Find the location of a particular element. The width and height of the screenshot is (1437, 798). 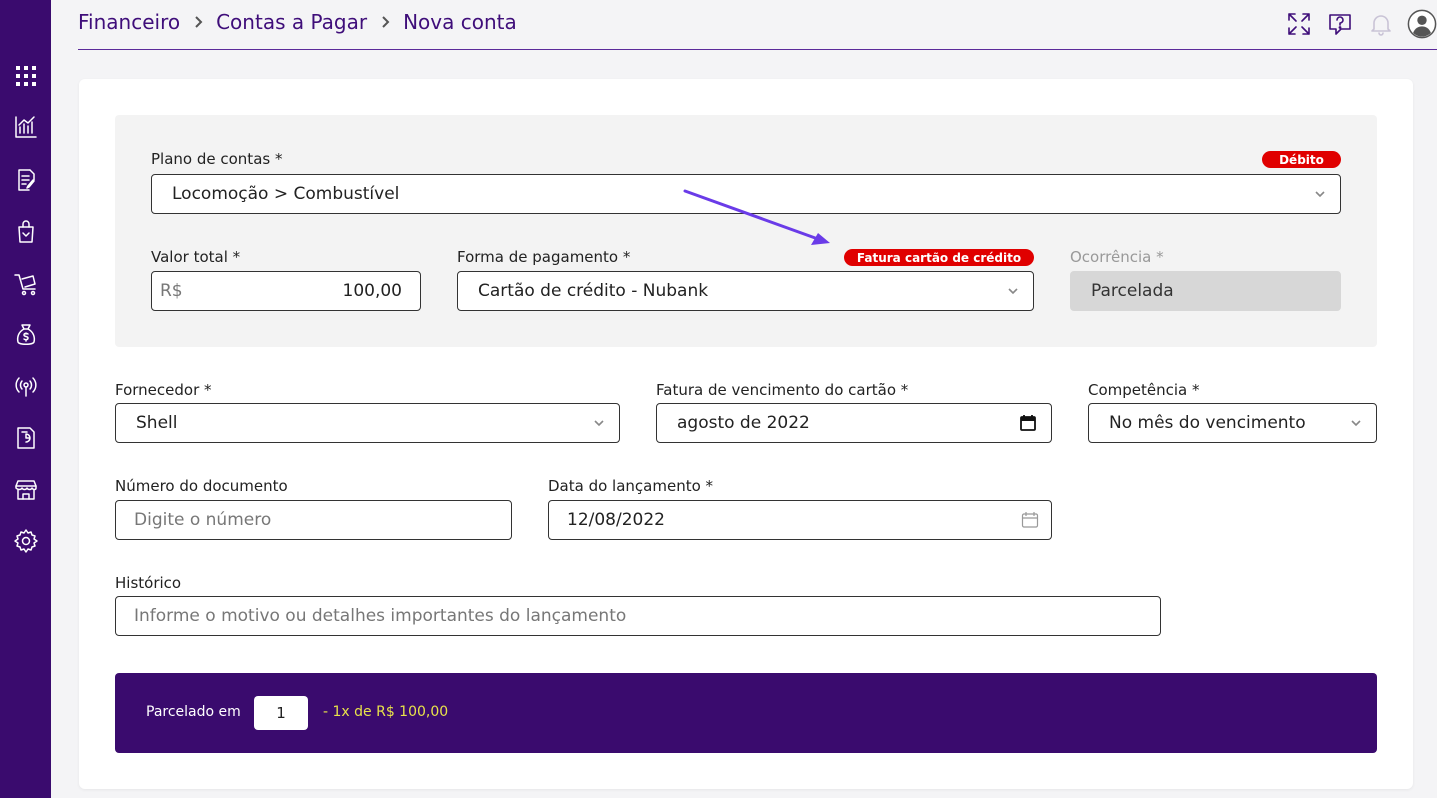

help-icon is located at coordinates (1340, 24).